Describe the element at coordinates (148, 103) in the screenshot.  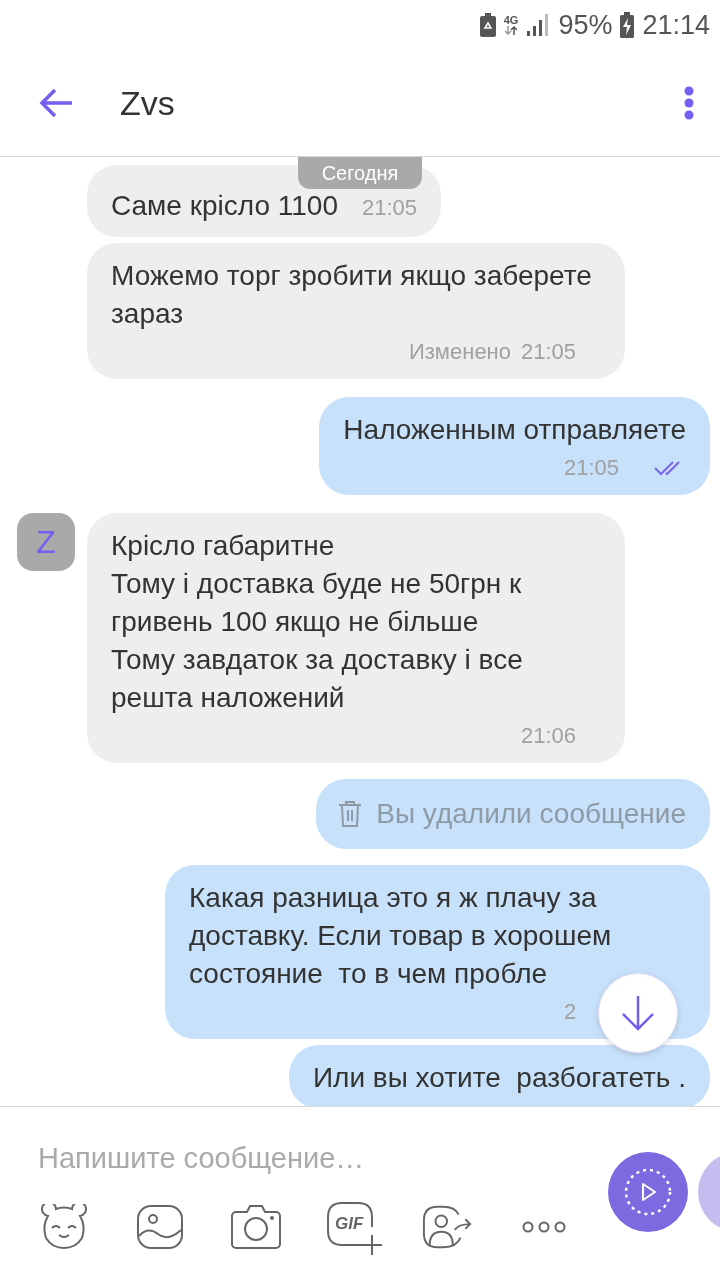
I see `chat-title: Zvs` at that location.